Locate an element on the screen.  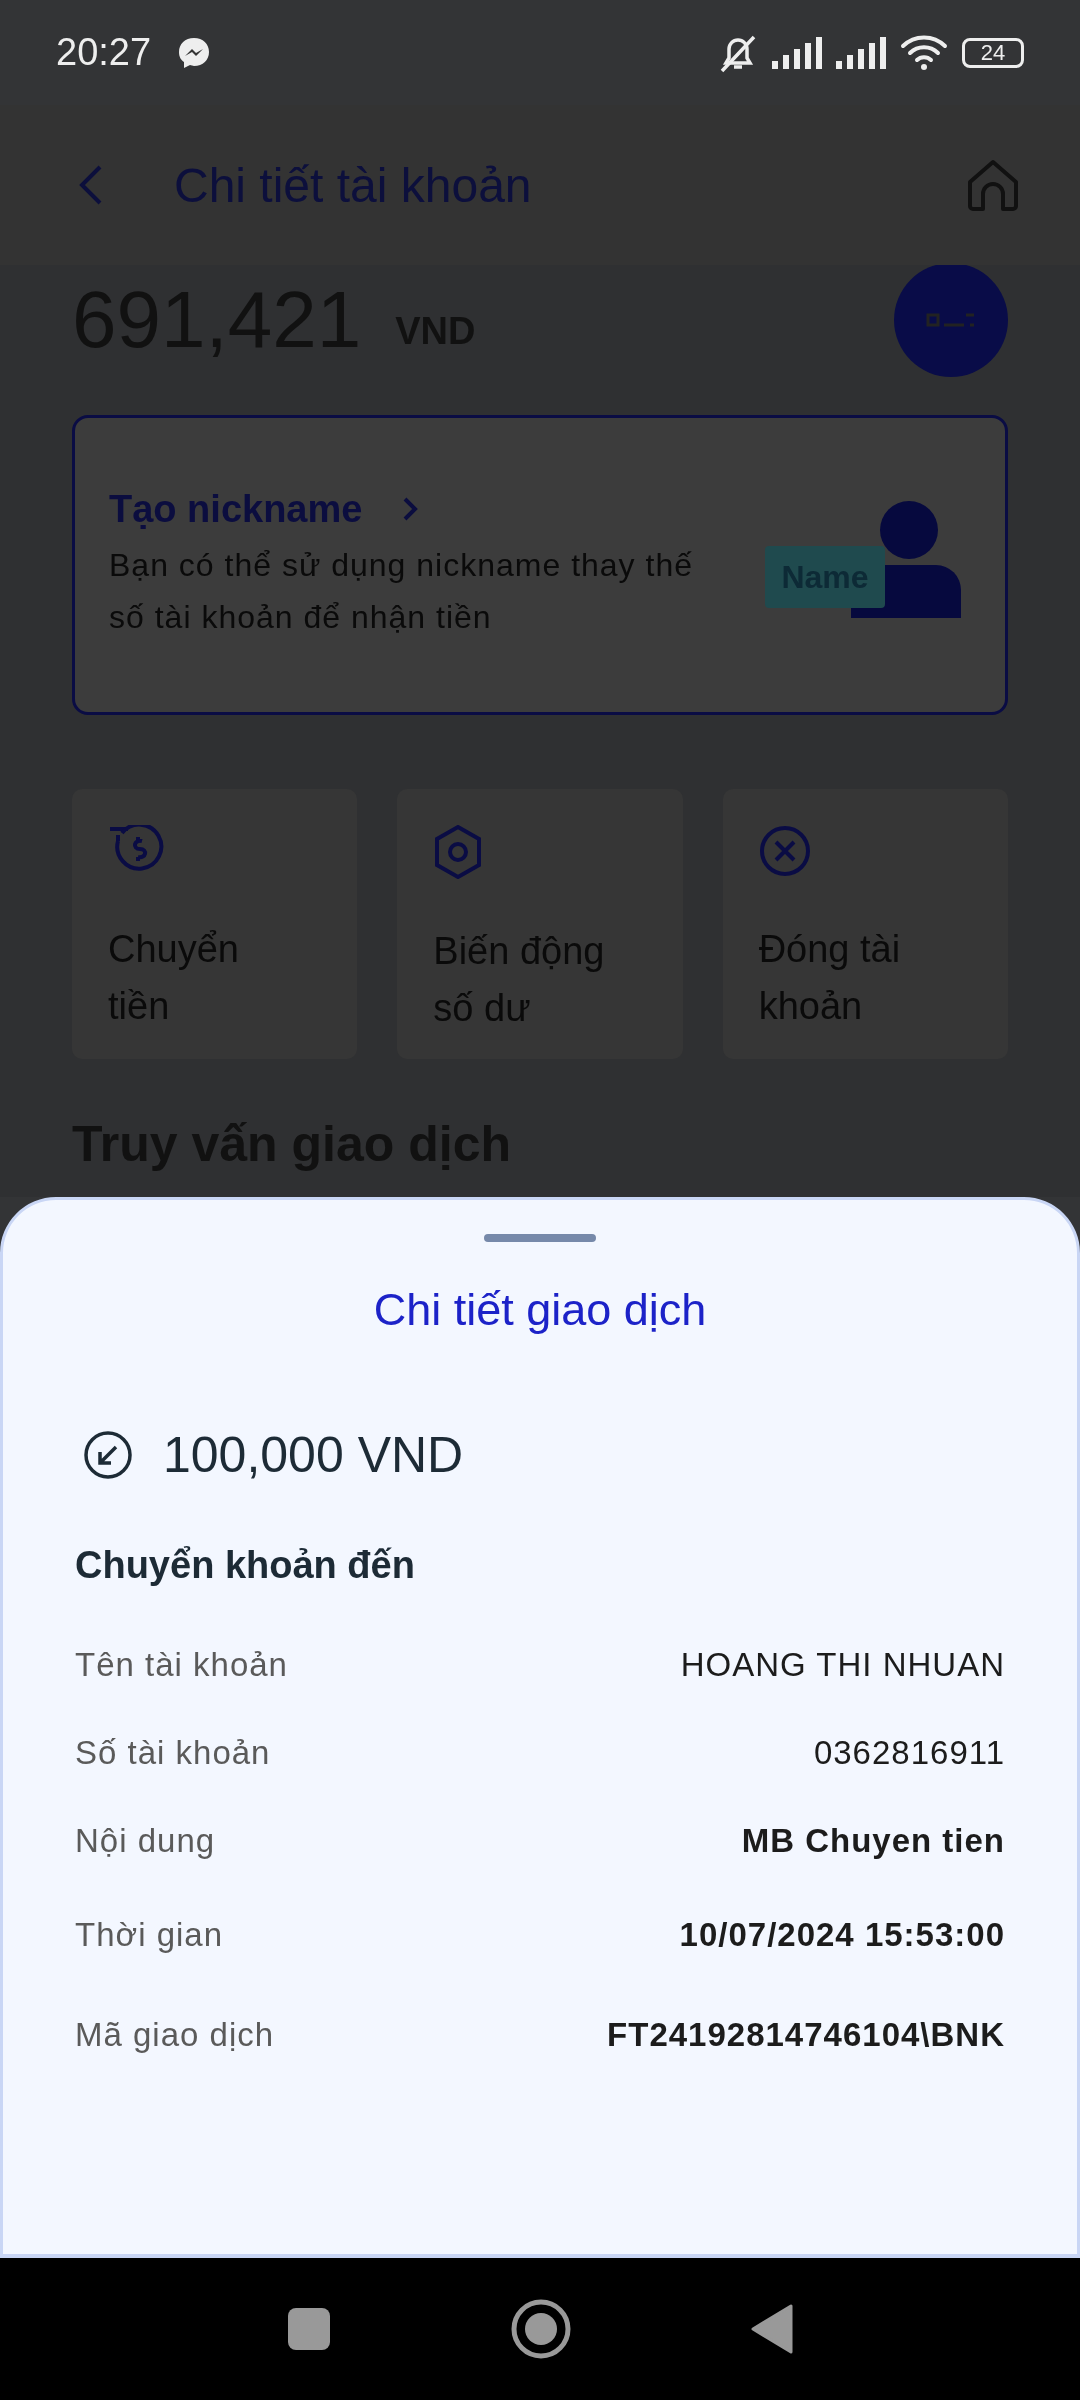
detail-label: Mã giao dịch is located at coordinates (175, 2035).